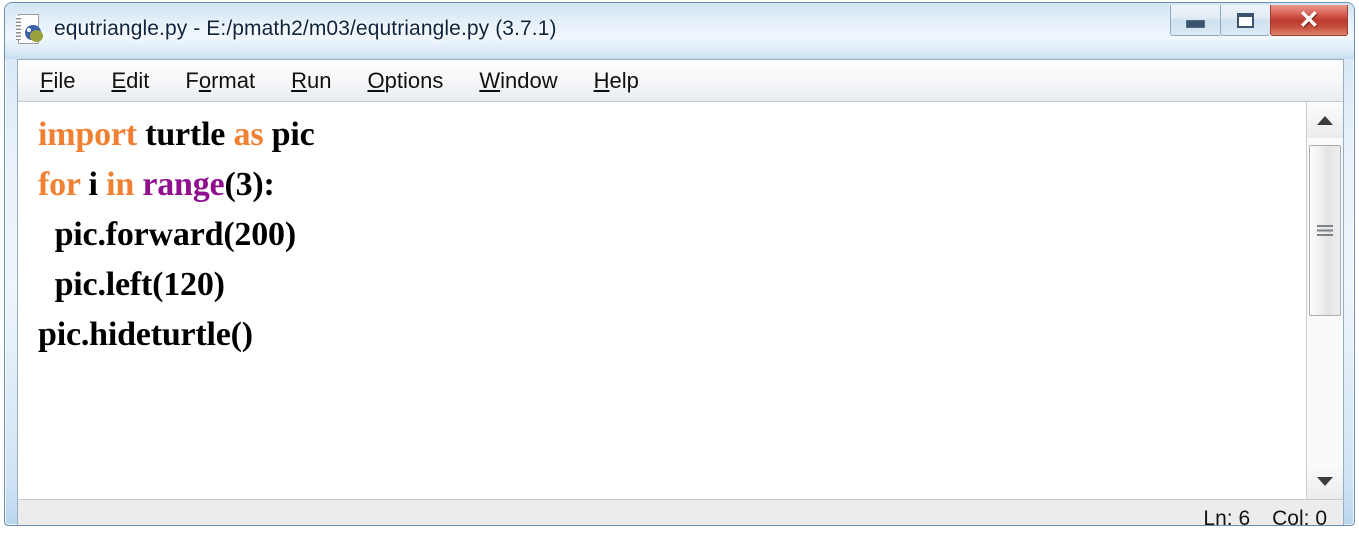 The image size is (1359, 534). What do you see at coordinates (57, 80) in the screenshot?
I see `menu-item-file: File` at bounding box center [57, 80].